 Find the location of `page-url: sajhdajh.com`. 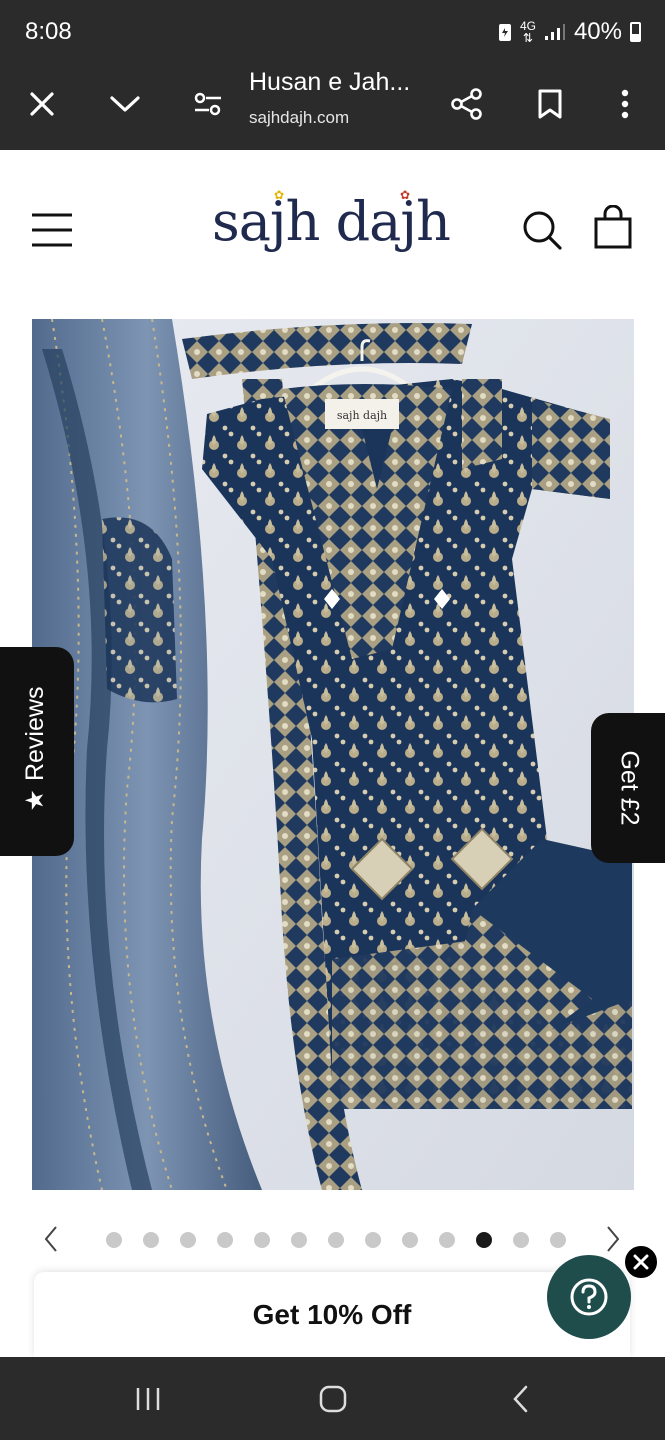

page-url: sajhdajh.com is located at coordinates (299, 118).